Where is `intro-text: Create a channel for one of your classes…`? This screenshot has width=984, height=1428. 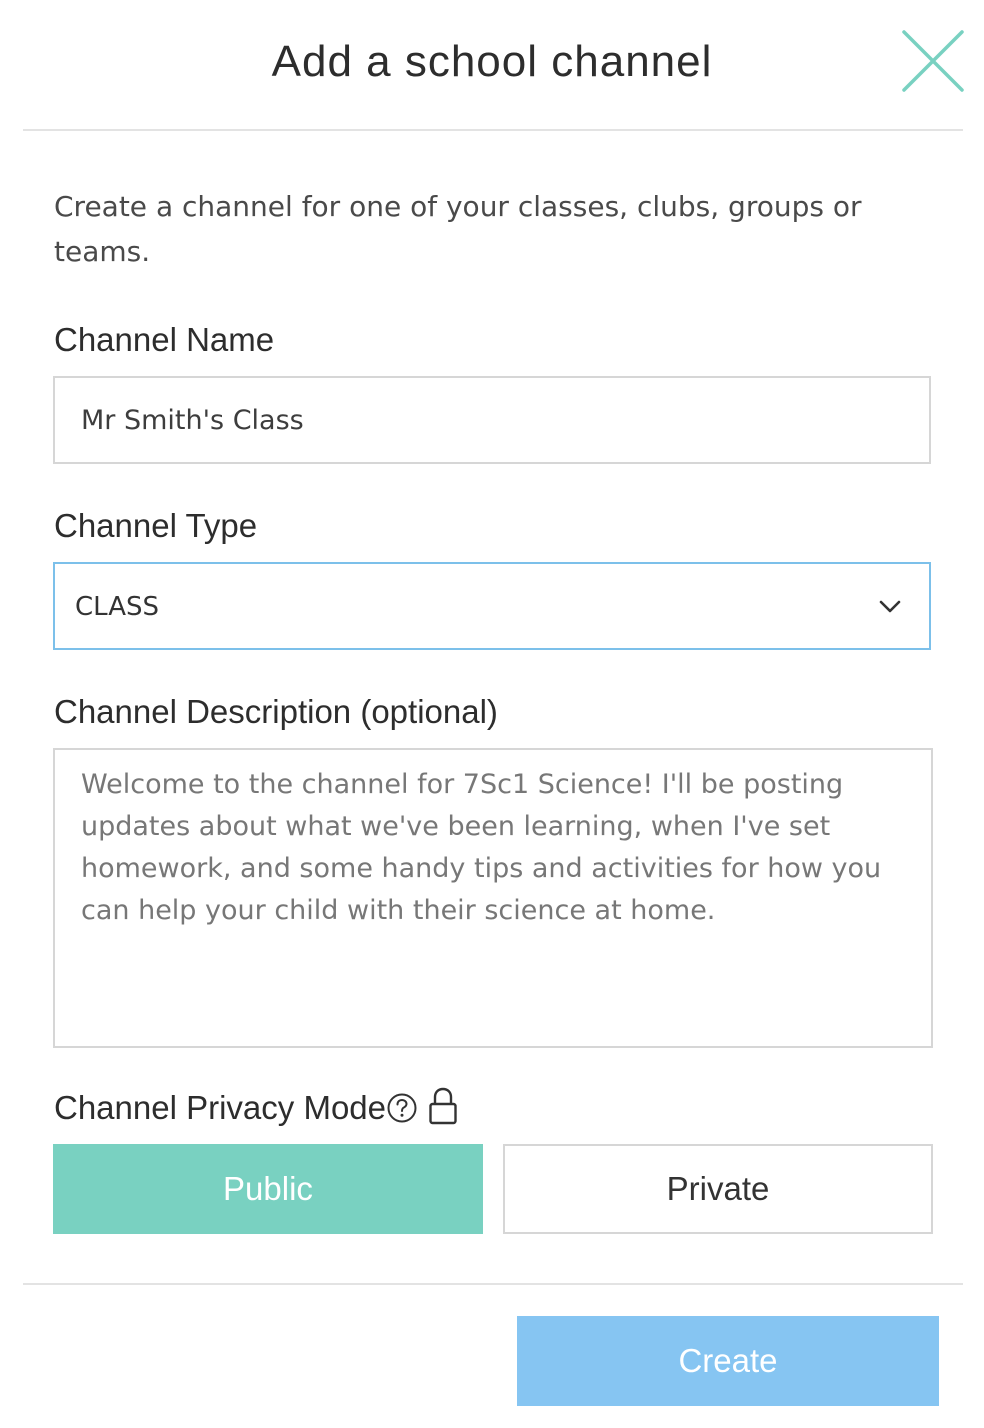 intro-text: Create a channel for one of your classes… is located at coordinates (458, 229).